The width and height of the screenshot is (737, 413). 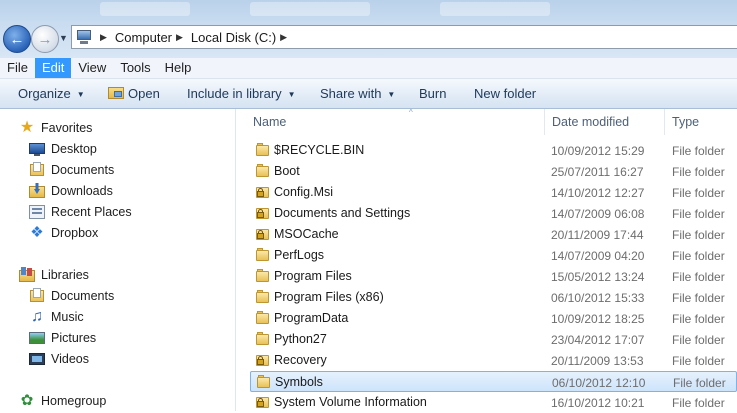 What do you see at coordinates (84, 37) in the screenshot?
I see `computer-icon` at bounding box center [84, 37].